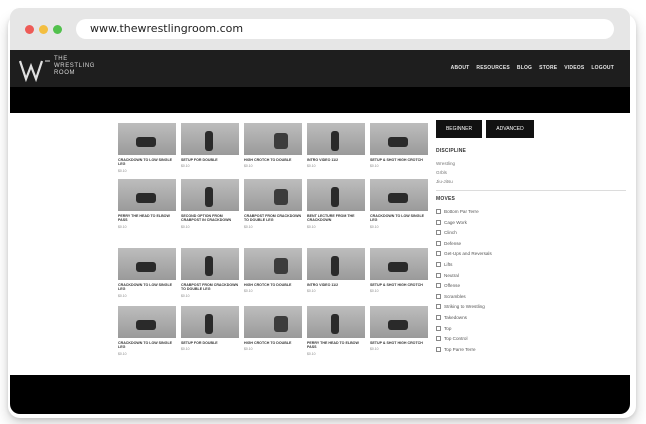 This screenshot has width=646, height=424. Describe the element at coordinates (448, 286) in the screenshot. I see `move-filter-item: Offense` at that location.